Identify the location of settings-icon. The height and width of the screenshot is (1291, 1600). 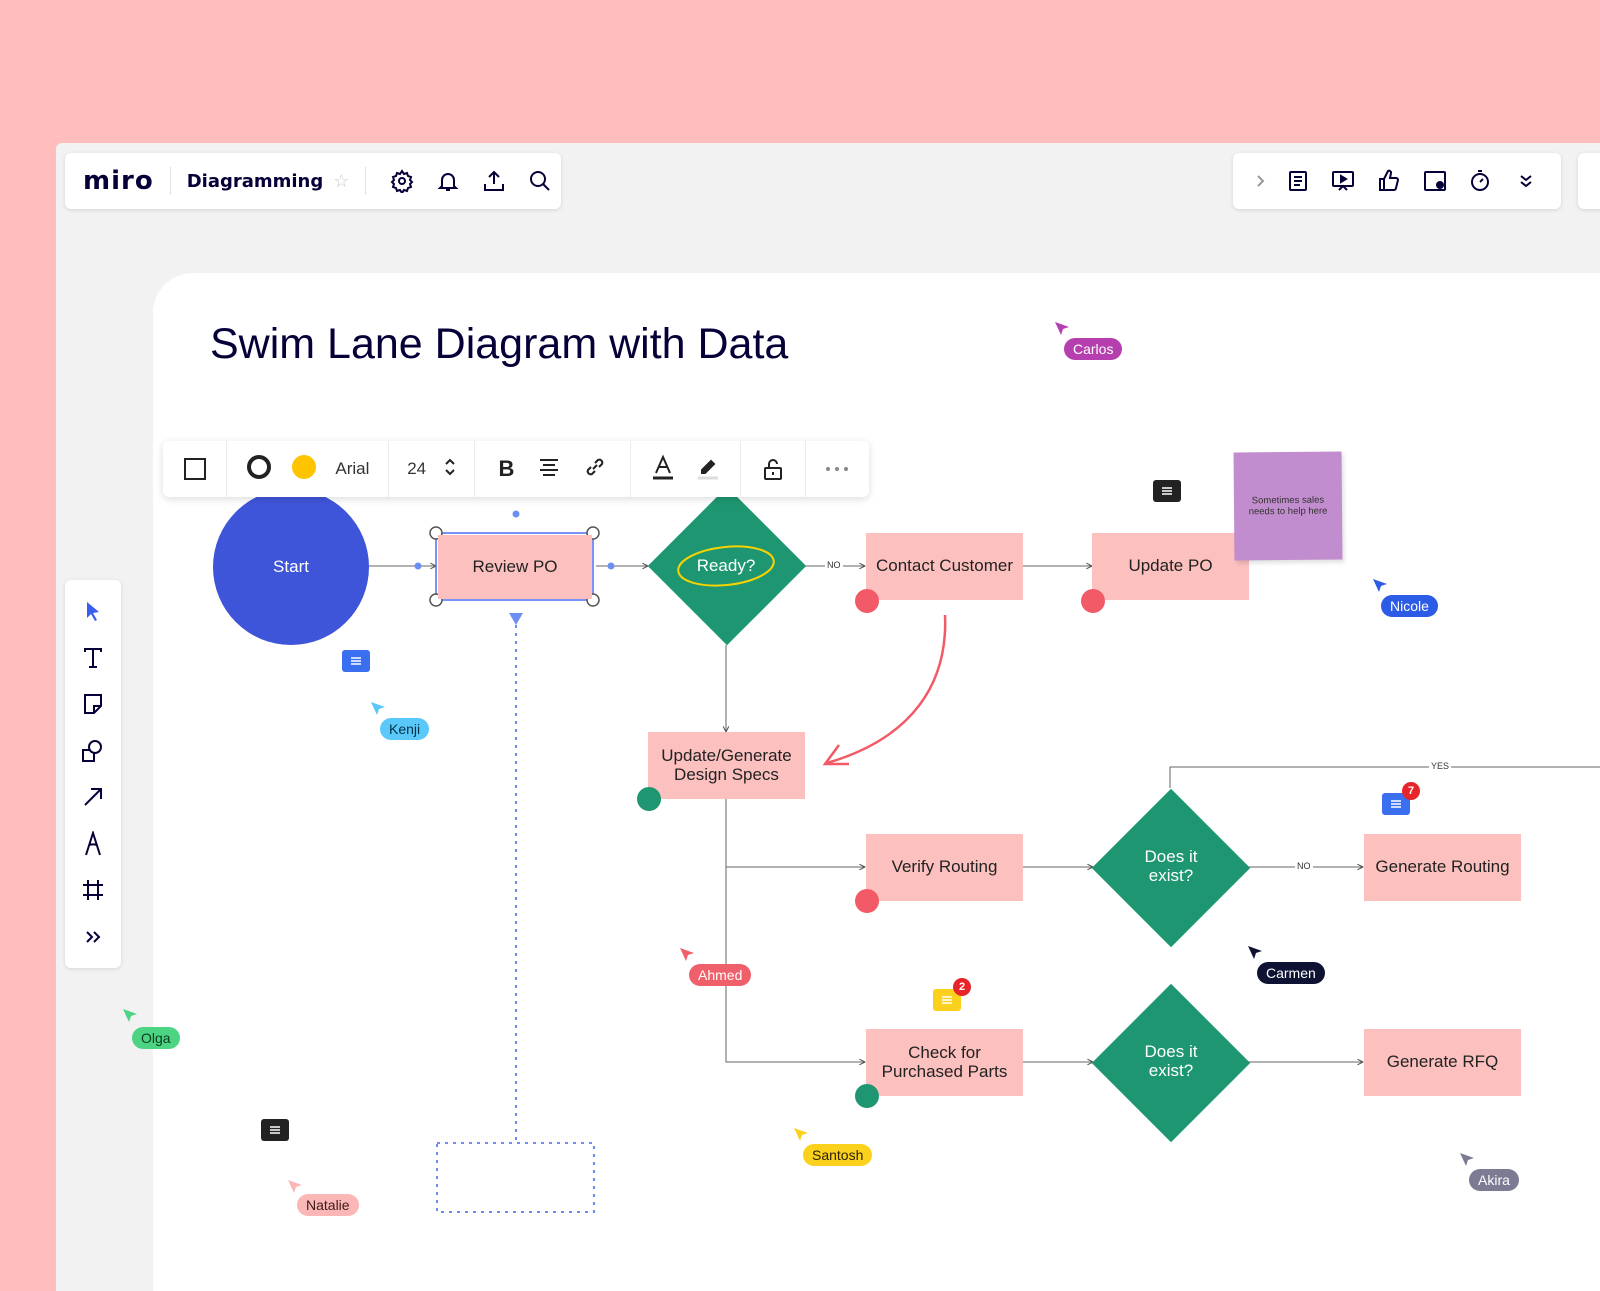
(402, 181).